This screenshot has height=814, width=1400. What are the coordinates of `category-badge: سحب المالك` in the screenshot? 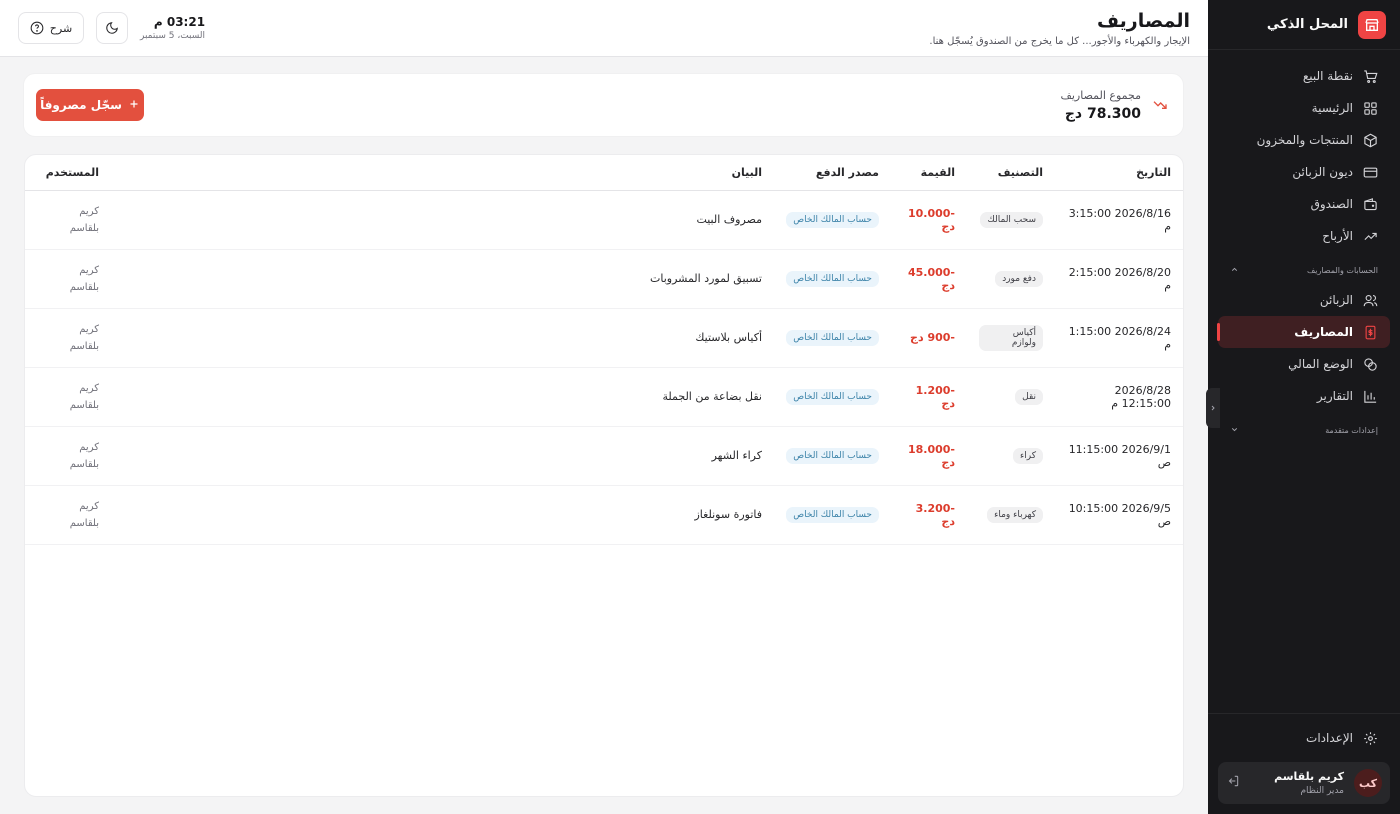 It's located at (1011, 219).